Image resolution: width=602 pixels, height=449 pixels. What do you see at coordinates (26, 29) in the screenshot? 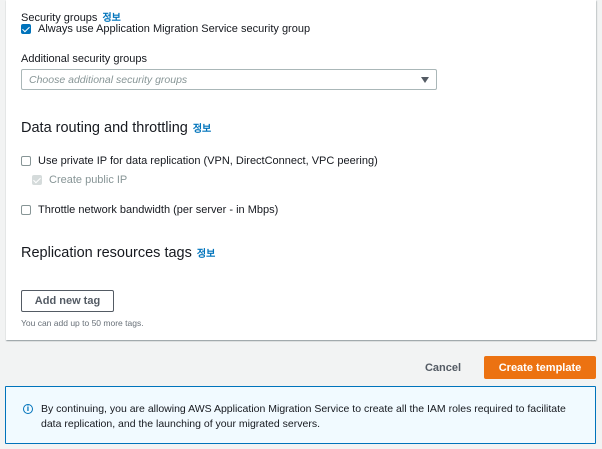
I see `always-use-sg-checkbox` at bounding box center [26, 29].